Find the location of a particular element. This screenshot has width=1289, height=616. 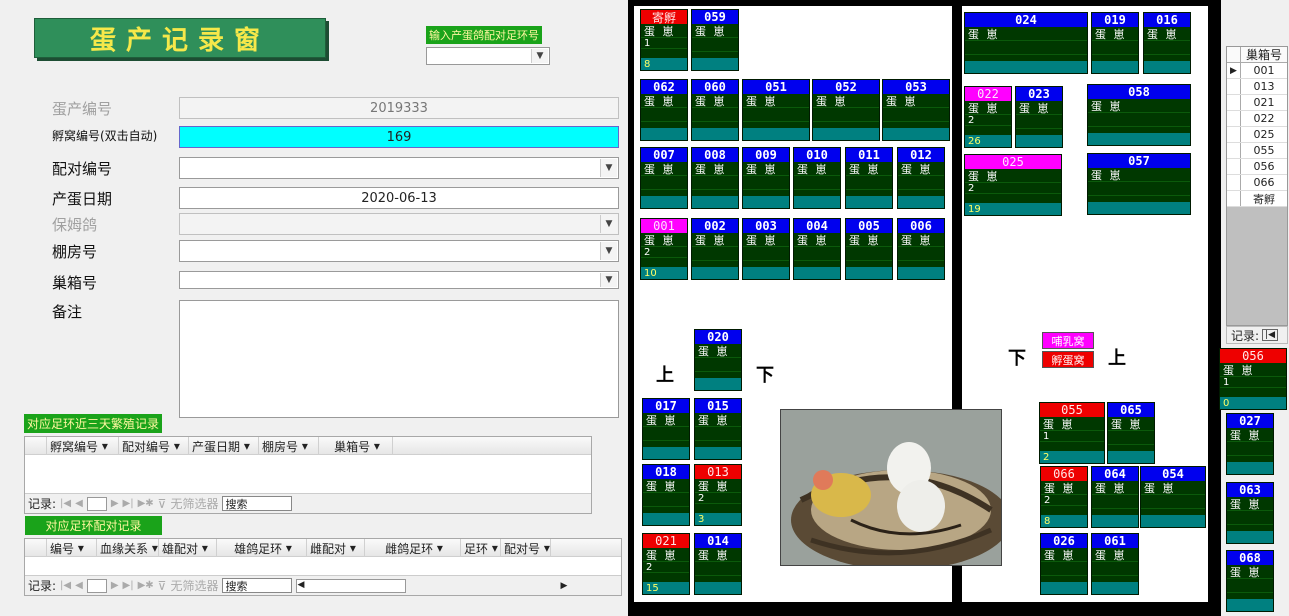

nest-card-003: 003 蛋 崽 is located at coordinates (766, 249).